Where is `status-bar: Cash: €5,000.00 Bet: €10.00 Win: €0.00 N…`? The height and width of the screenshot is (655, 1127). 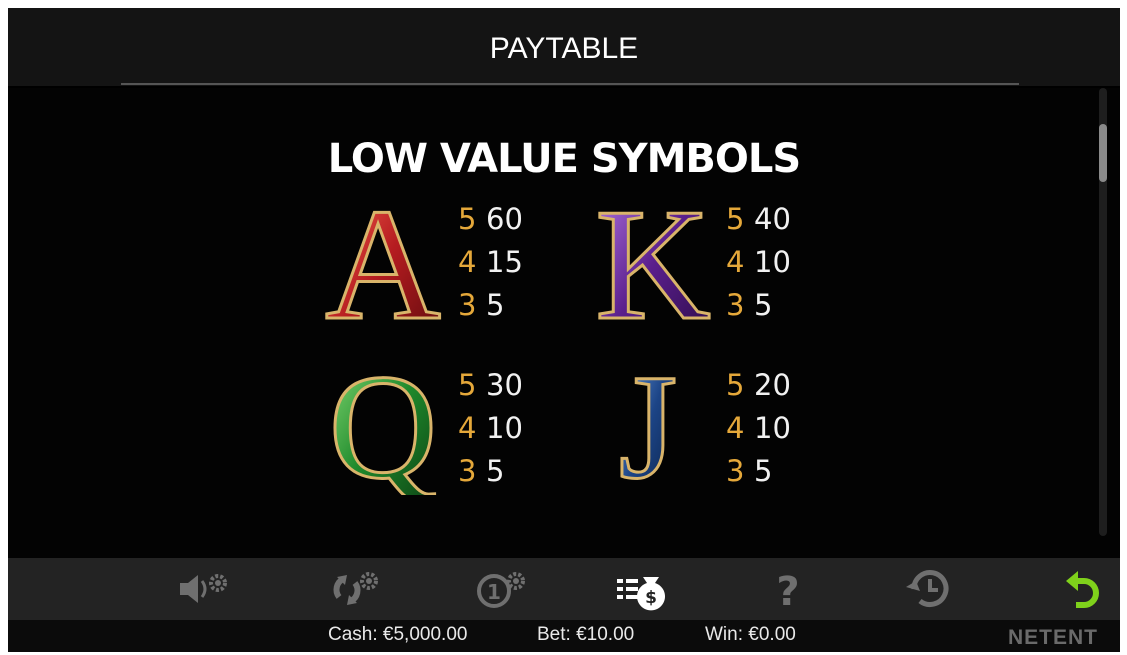 status-bar: Cash: €5,000.00 Bet: €10.00 Win: €0.00 N… is located at coordinates (564, 636).